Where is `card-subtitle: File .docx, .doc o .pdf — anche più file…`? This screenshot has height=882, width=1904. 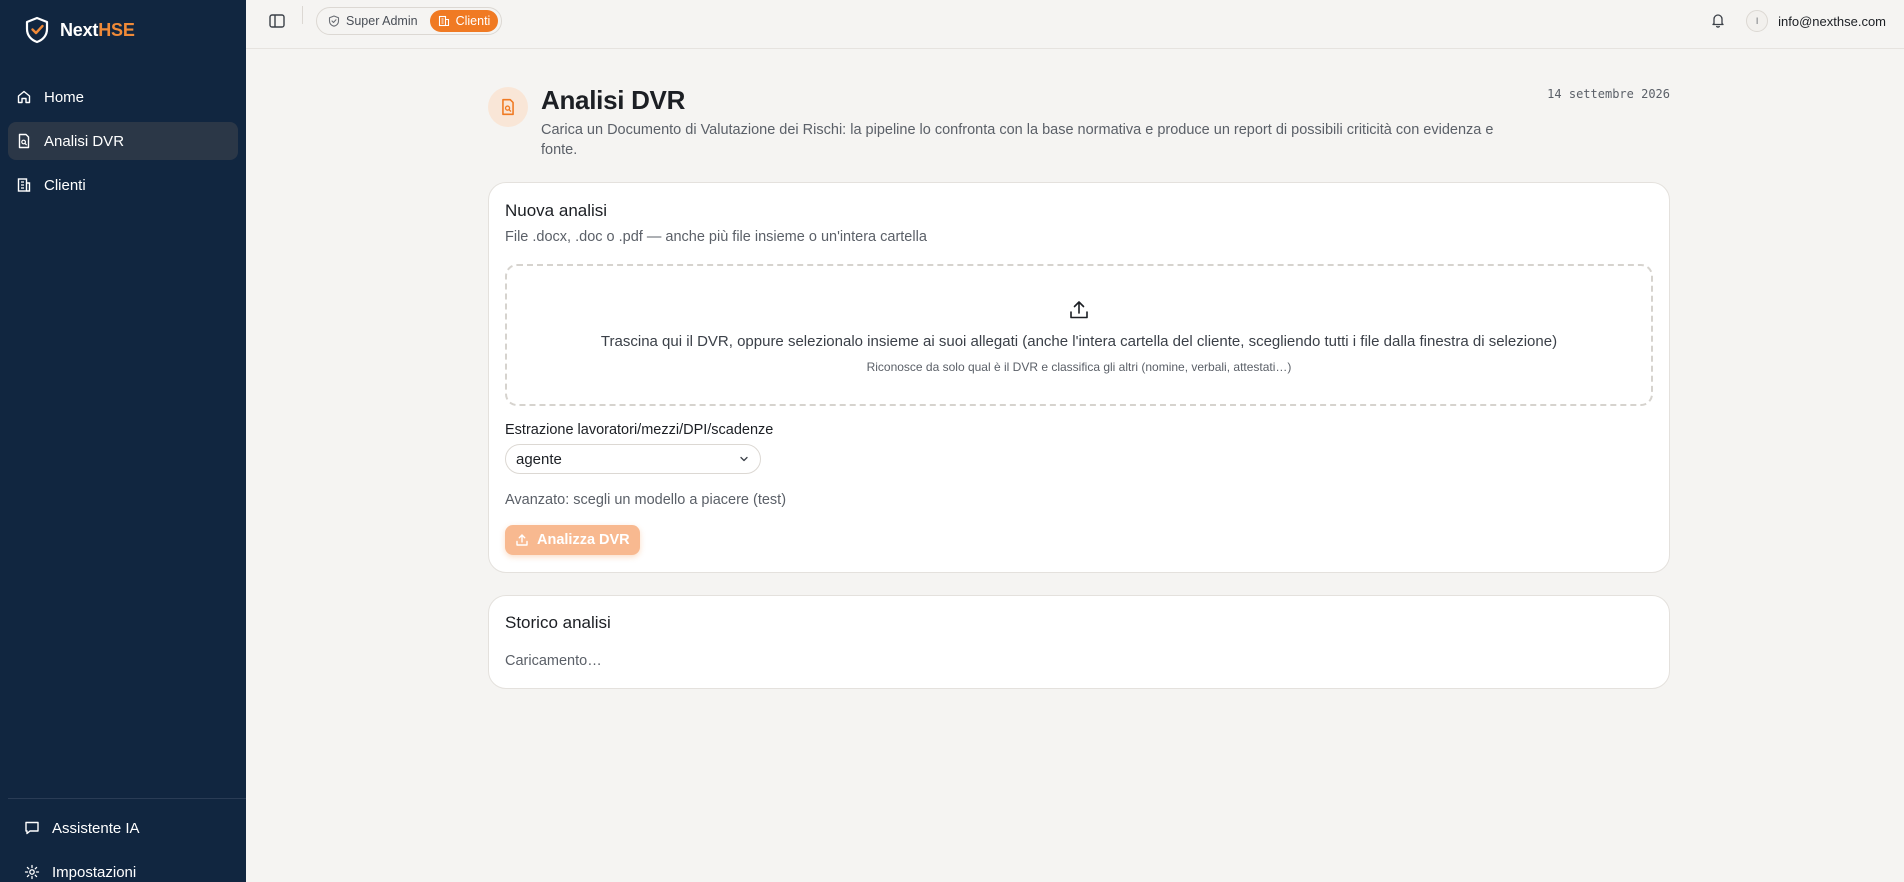
card-subtitle: File .docx, .doc o .pdf — anche più file… is located at coordinates (716, 237).